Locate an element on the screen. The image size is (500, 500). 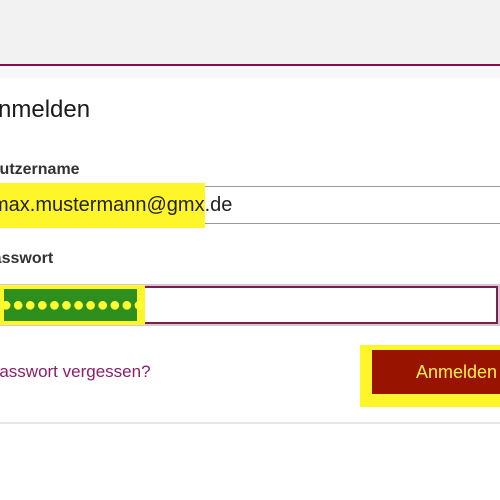
username-label: Nutzername is located at coordinates (40, 169).